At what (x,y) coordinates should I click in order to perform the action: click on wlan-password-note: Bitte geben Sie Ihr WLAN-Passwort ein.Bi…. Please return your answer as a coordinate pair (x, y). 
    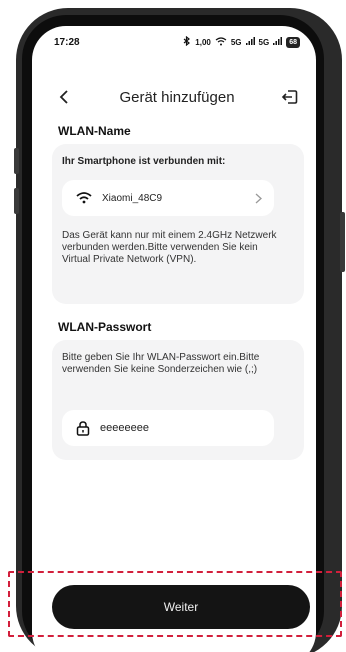
    Looking at the image, I should click on (161, 363).